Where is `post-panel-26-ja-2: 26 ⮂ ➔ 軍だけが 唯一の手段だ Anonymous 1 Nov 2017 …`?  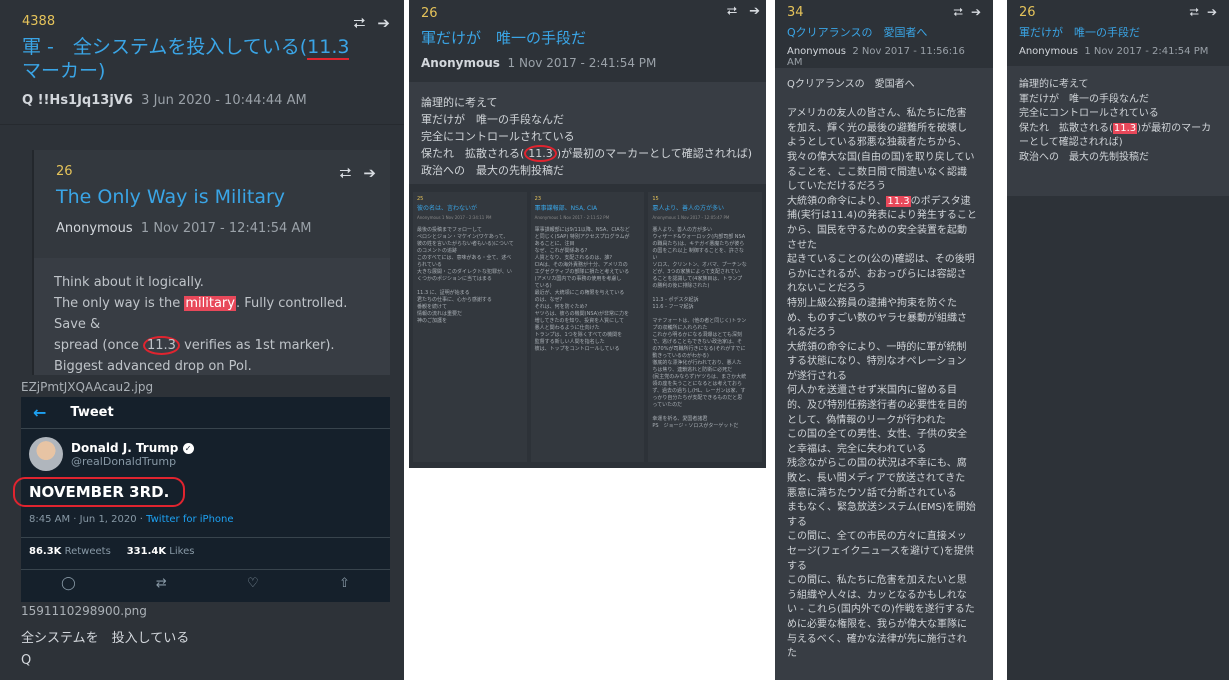
post-panel-26-ja-2: 26 ⮂ ➔ 軍だけが 唯一の手段だ Anonymous 1 Nov 2017 … is located at coordinates (1118, 98).